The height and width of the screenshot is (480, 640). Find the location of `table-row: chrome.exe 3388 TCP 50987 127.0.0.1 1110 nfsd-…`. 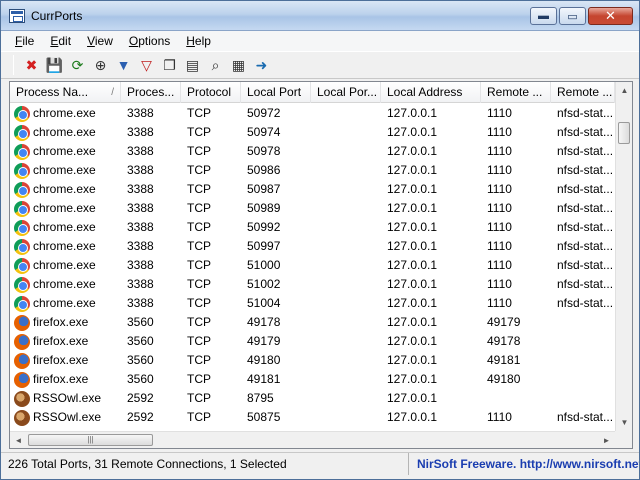

table-row: chrome.exe 3388 TCP 50987 127.0.0.1 1110 nfsd-… is located at coordinates (312, 189).